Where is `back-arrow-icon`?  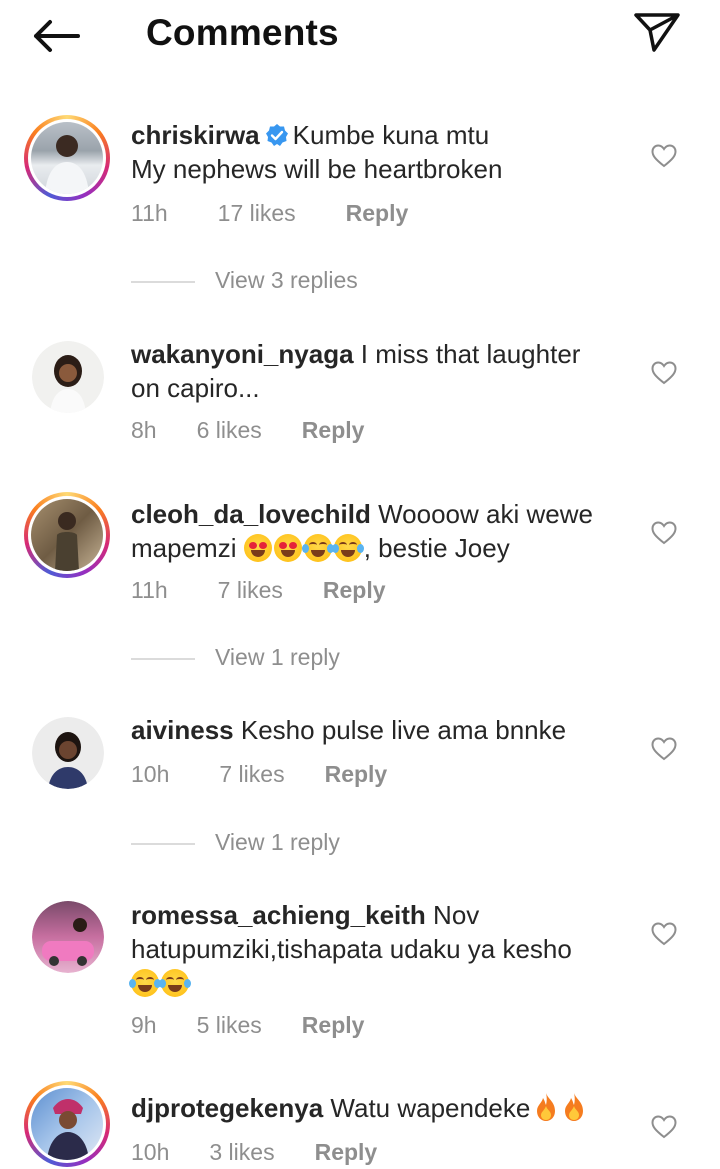
back-arrow-icon is located at coordinates (56, 36).